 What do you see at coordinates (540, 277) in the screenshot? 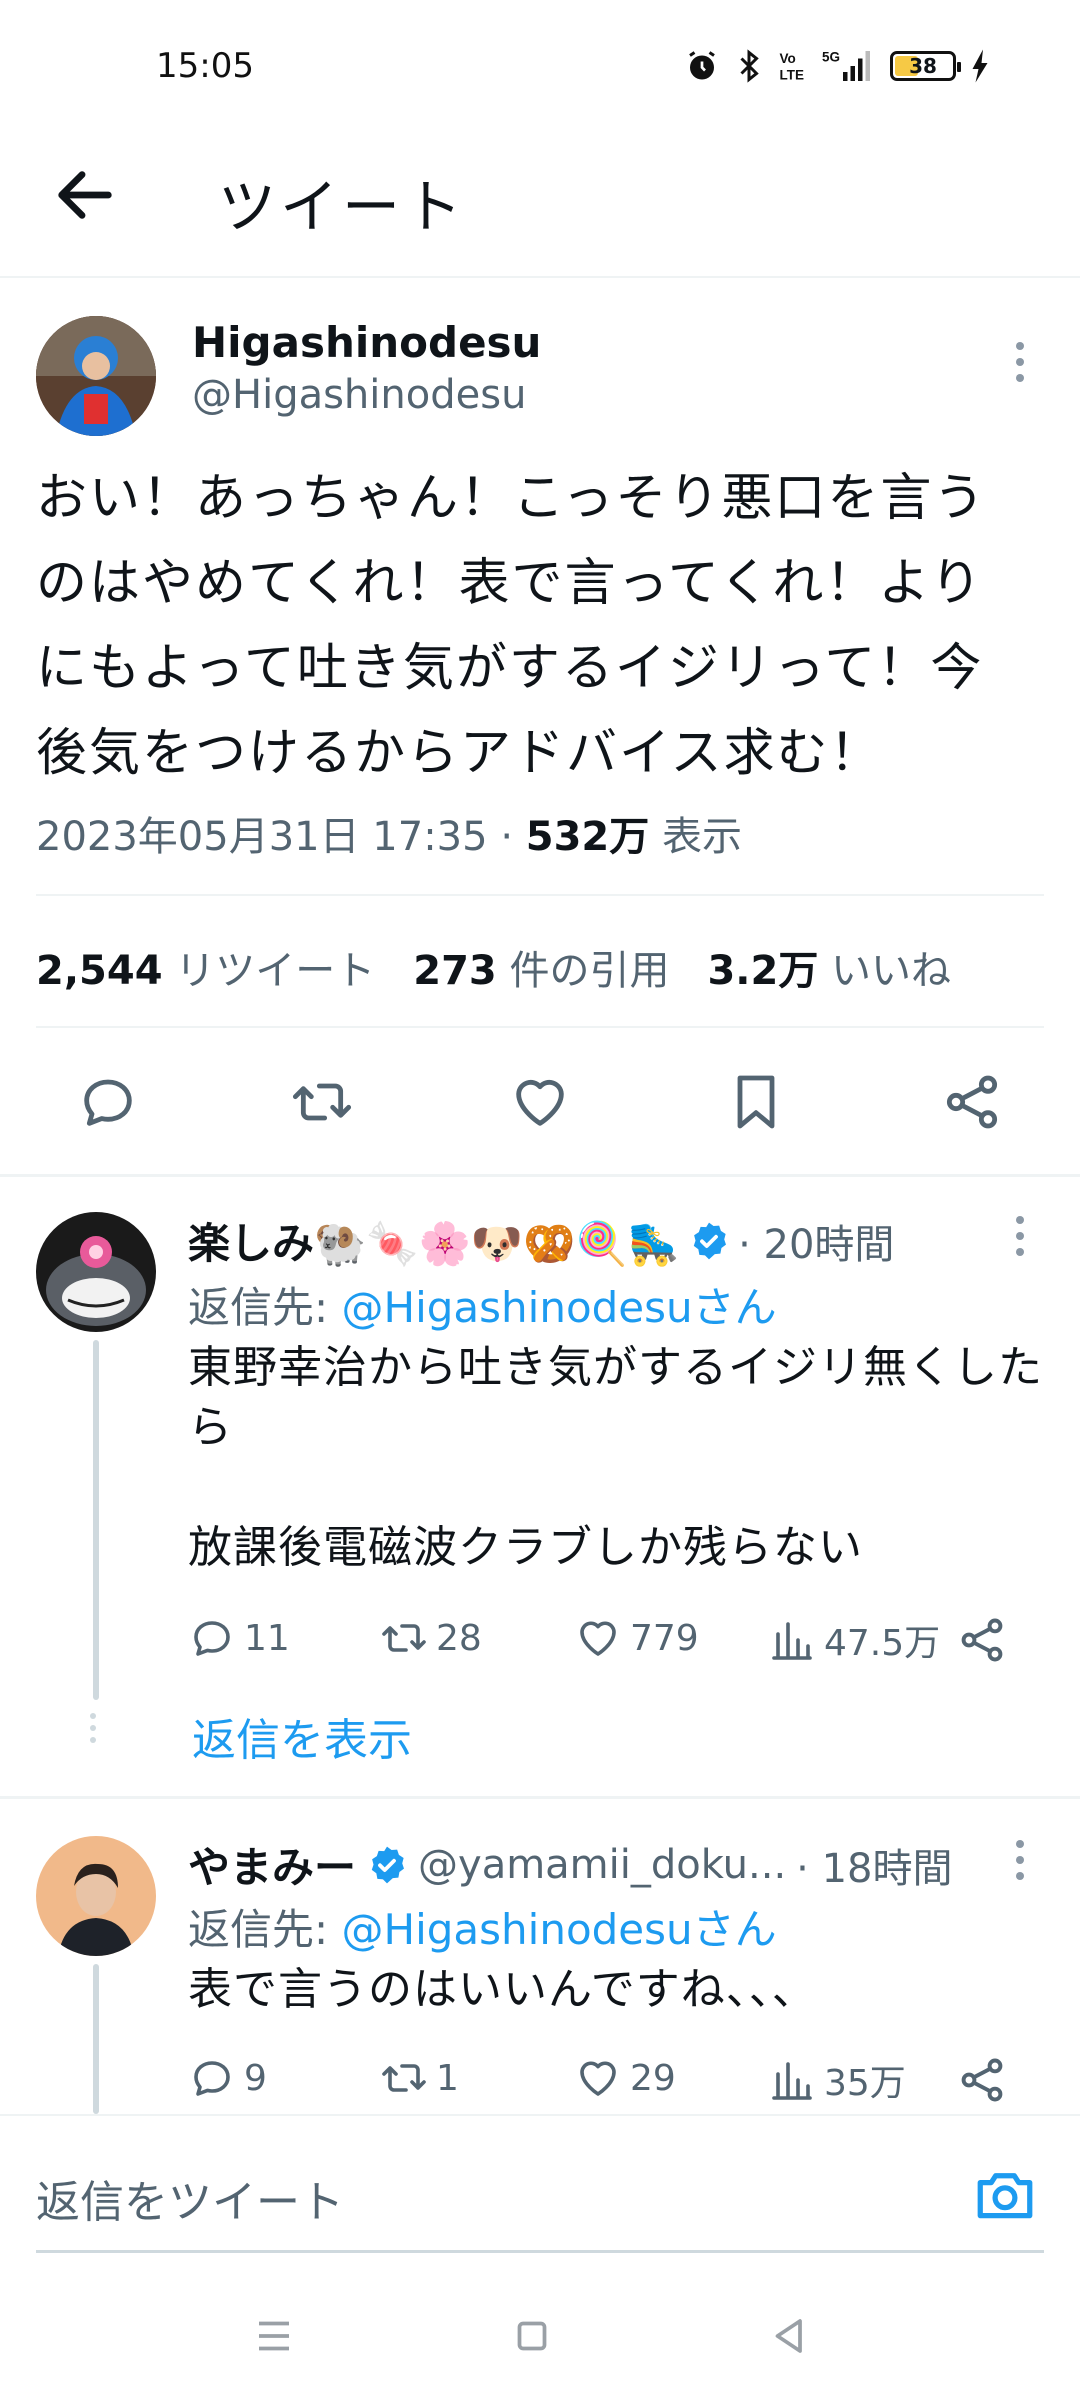
I see `header-divider` at bounding box center [540, 277].